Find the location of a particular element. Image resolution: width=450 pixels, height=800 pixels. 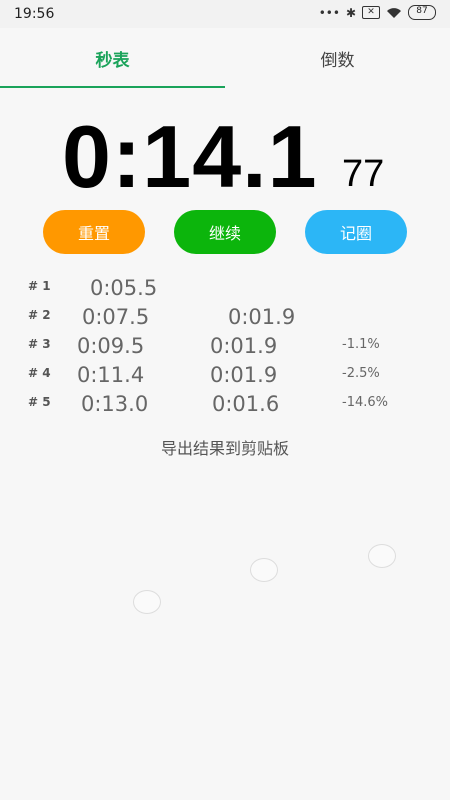

battery-icon: 87 is located at coordinates (422, 12).